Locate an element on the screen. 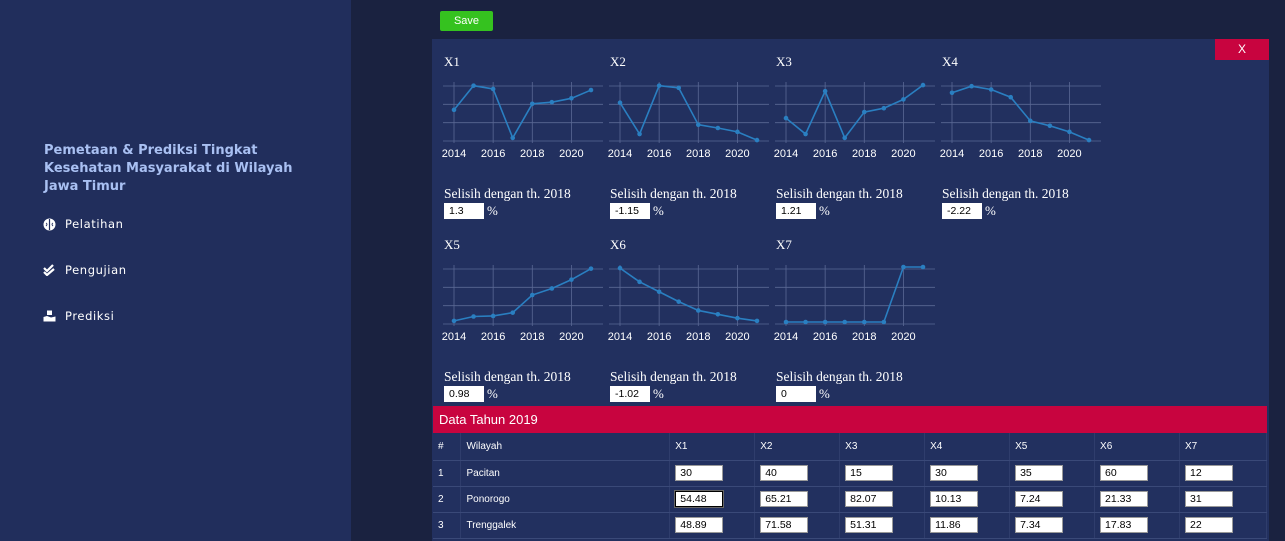  chart-title-x2: X2 is located at coordinates (618, 61).